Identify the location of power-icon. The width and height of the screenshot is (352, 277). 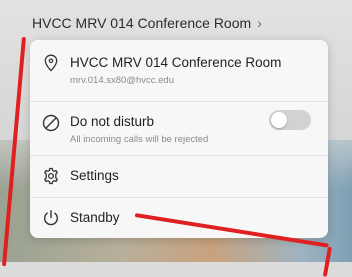
(51, 218).